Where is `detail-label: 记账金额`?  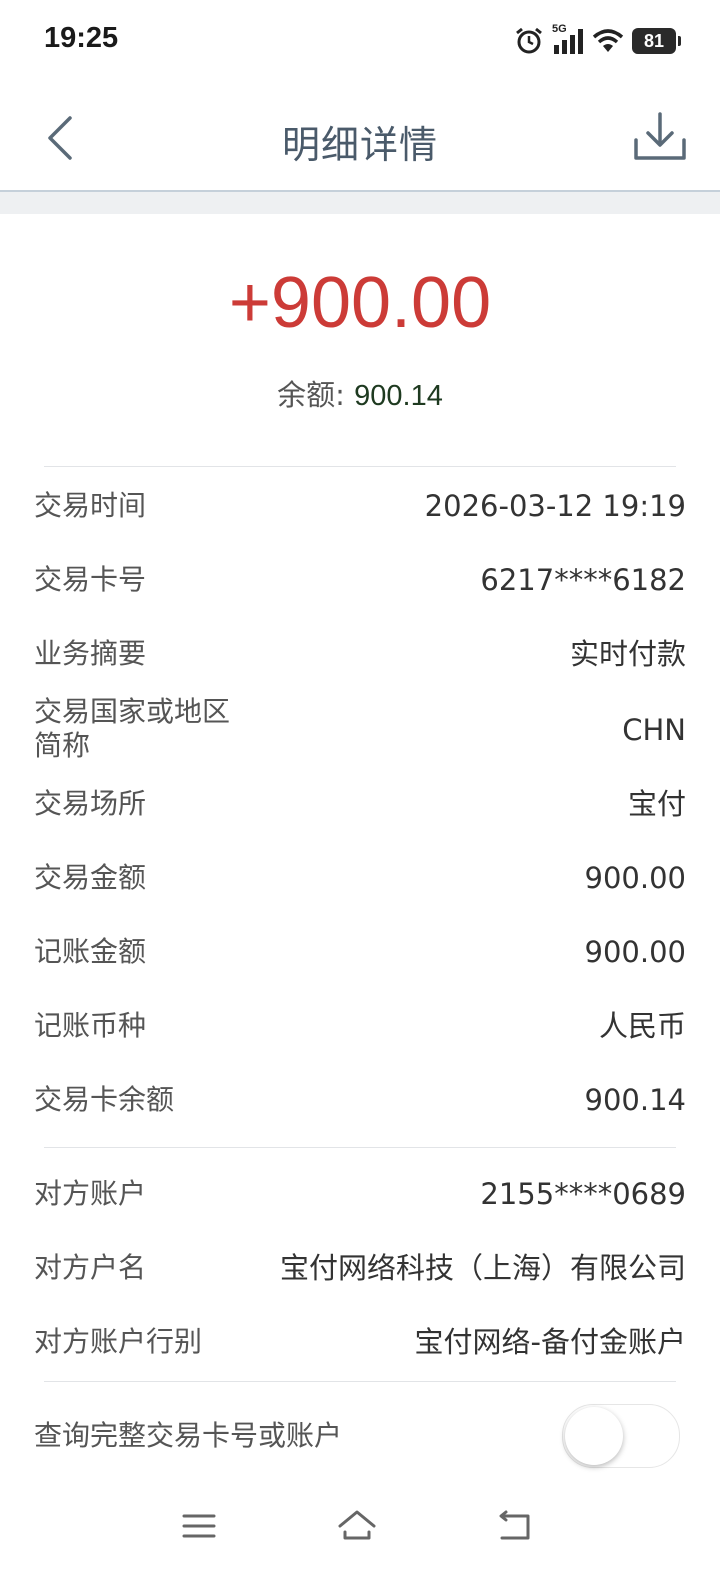
detail-label: 记账金额 is located at coordinates (90, 951).